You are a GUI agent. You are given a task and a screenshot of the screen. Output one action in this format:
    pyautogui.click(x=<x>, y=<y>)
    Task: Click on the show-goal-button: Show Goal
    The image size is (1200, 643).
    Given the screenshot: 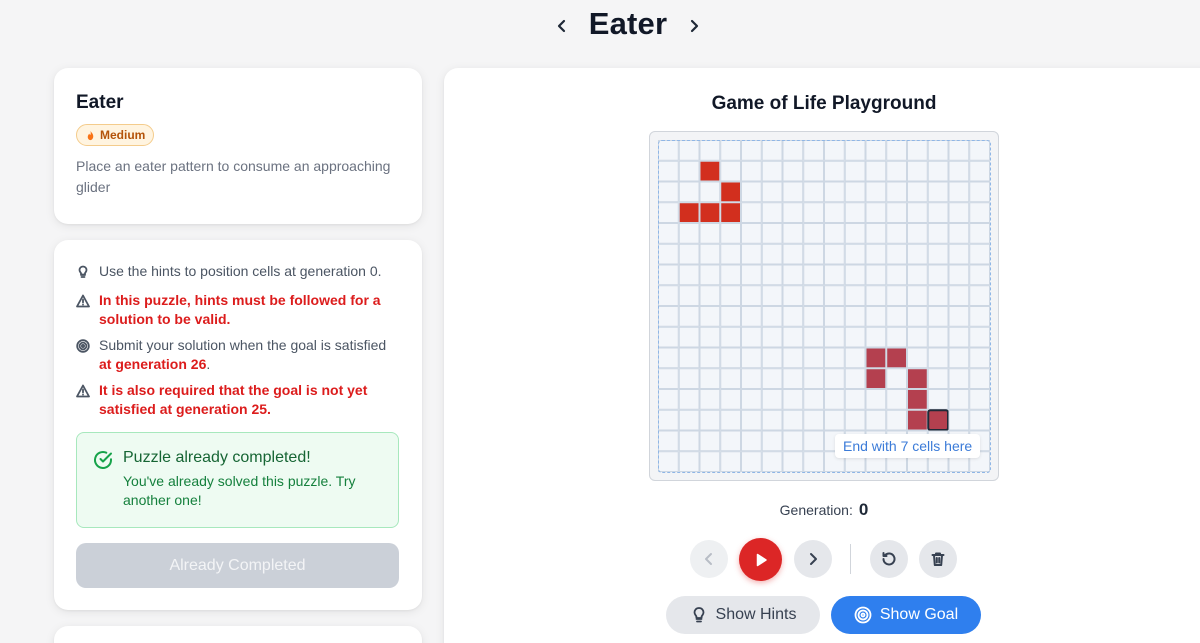 What is the action you would take?
    pyautogui.click(x=906, y=615)
    